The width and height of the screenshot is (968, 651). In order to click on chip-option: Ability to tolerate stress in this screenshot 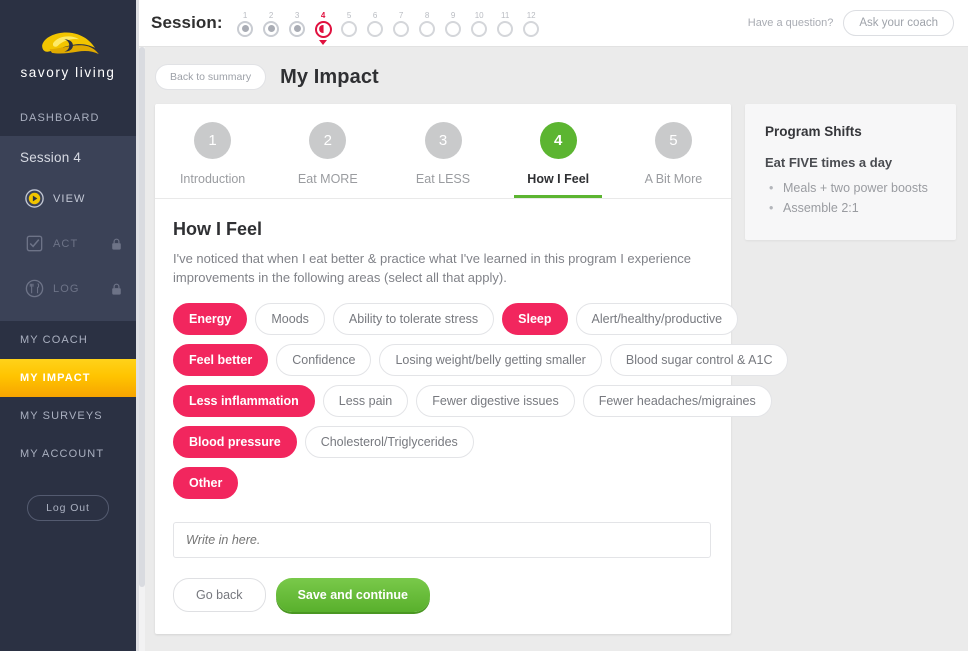, I will do `click(413, 319)`.